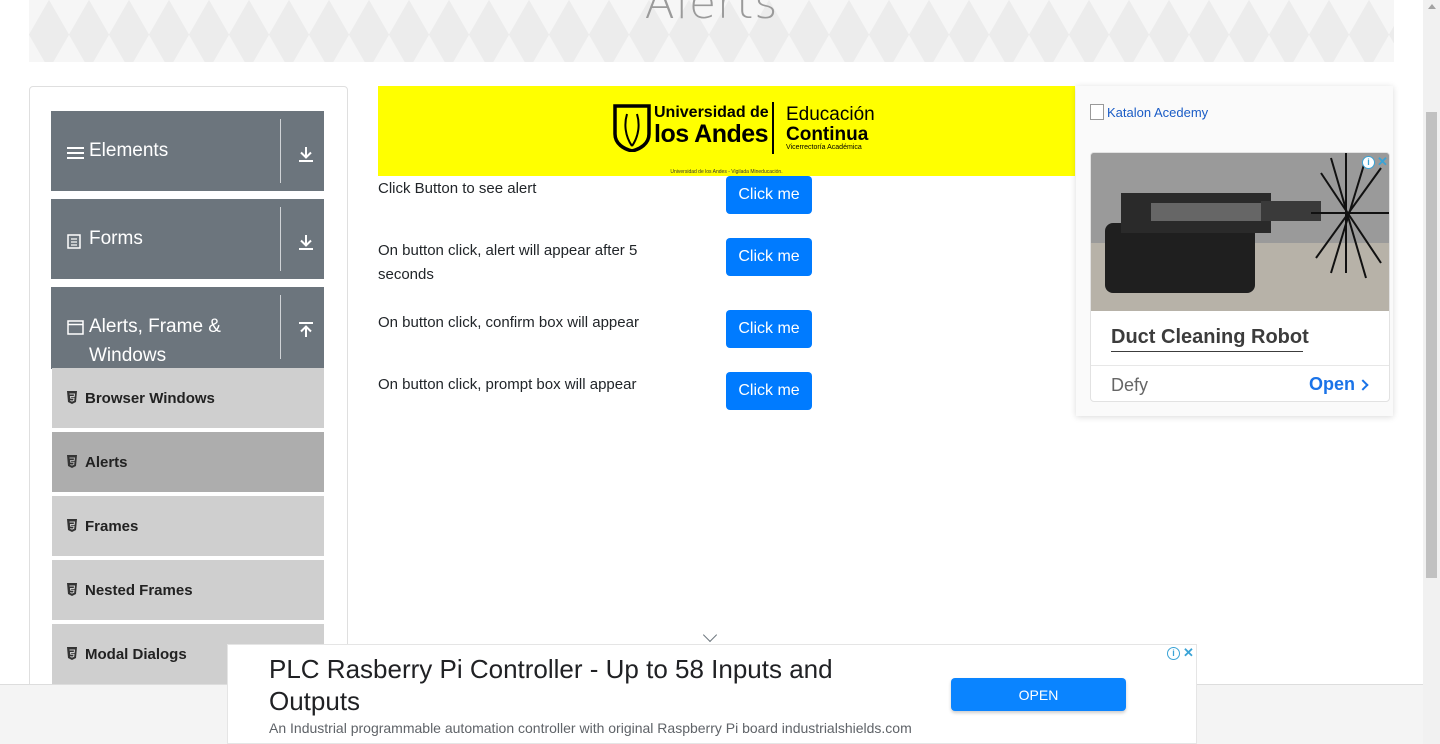 The image size is (1440, 744). Describe the element at coordinates (769, 391) in the screenshot. I see `prompt-button: Click me` at that location.